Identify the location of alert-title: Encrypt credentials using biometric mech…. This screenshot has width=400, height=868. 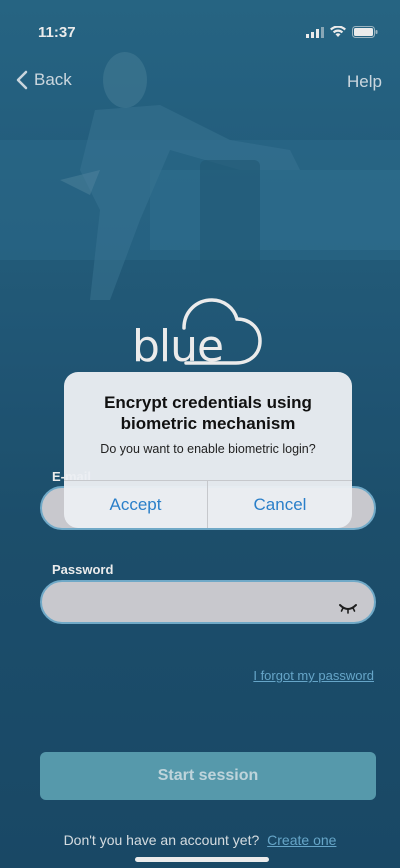
(208, 413).